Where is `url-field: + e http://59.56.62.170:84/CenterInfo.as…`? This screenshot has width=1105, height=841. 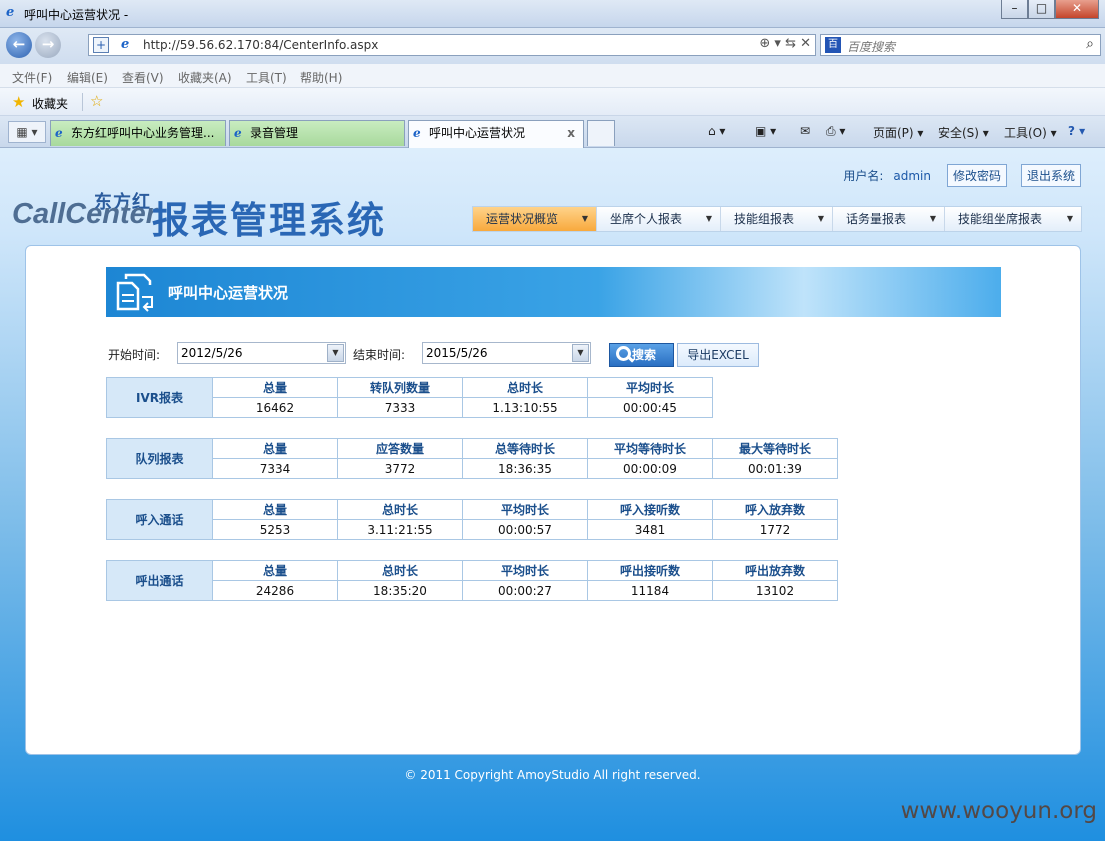
url-field: + e http://59.56.62.170:84/CenterInfo.as… is located at coordinates (452, 45).